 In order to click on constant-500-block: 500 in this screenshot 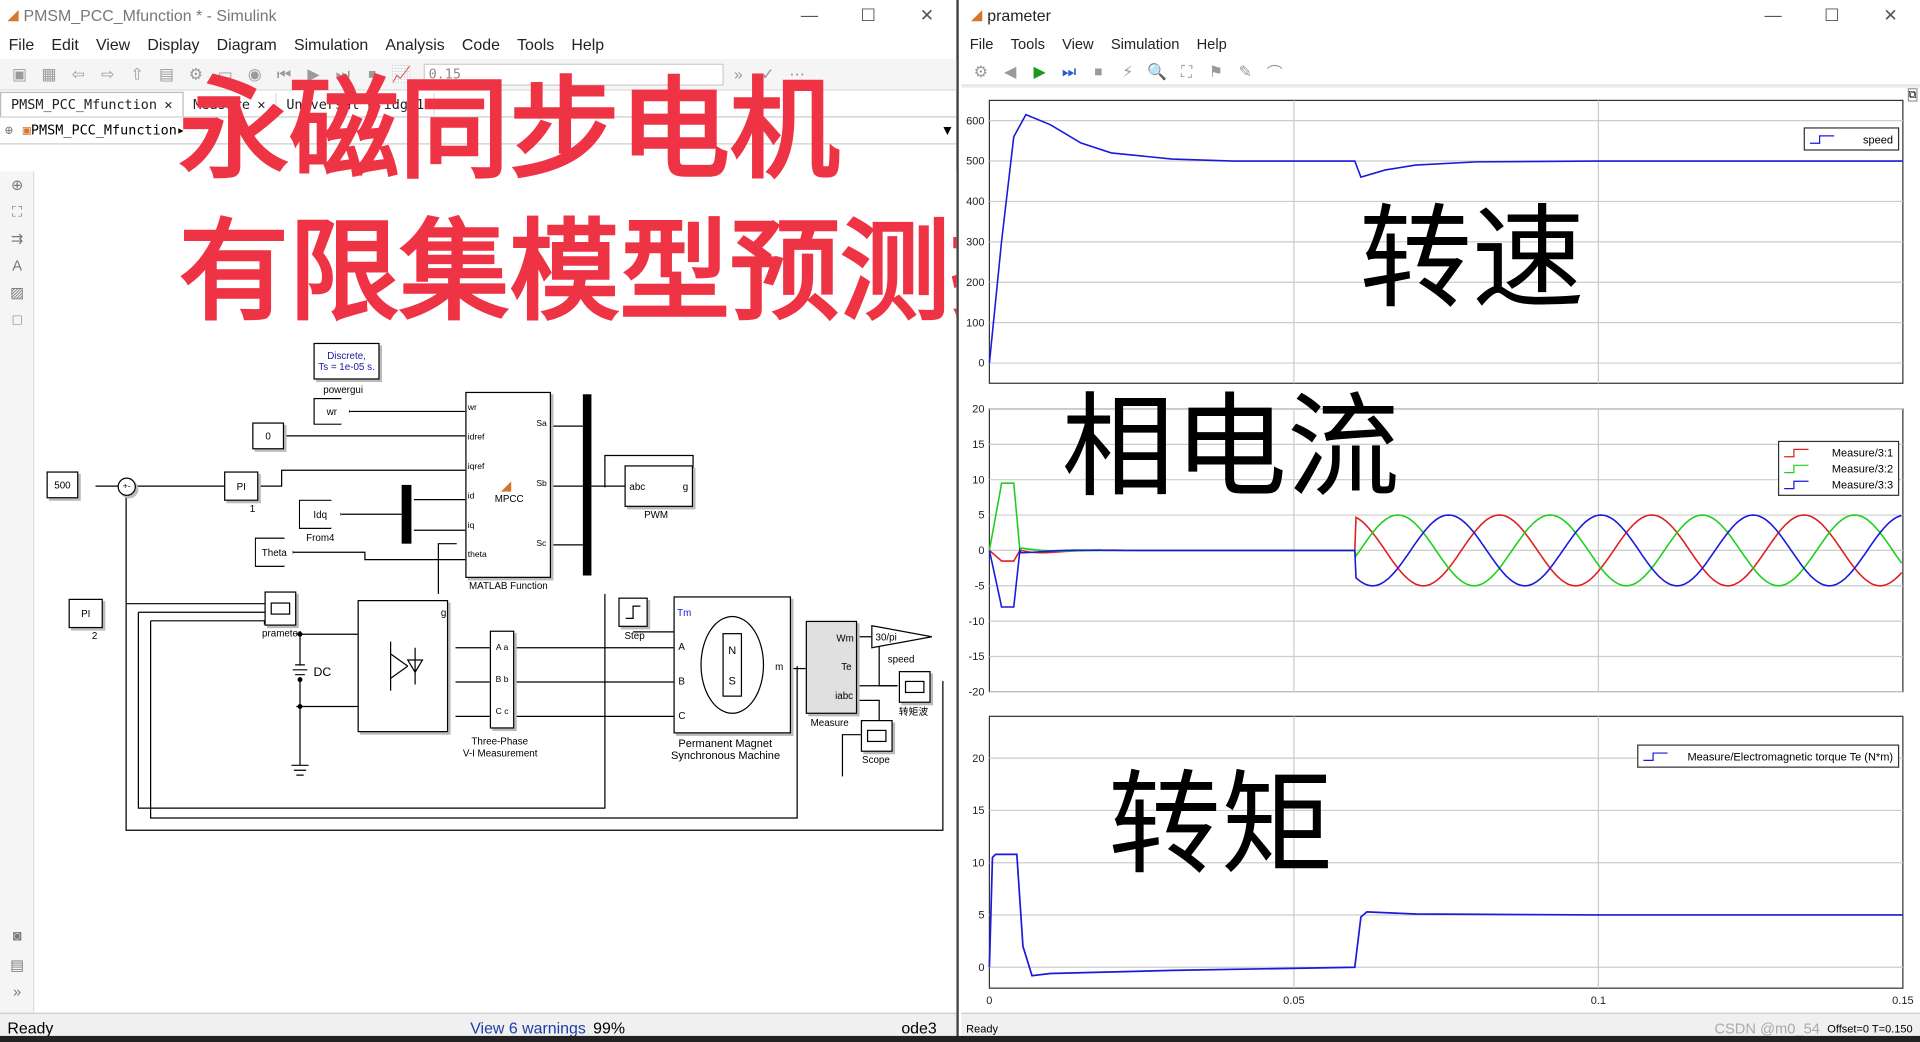, I will do `click(62, 485)`.